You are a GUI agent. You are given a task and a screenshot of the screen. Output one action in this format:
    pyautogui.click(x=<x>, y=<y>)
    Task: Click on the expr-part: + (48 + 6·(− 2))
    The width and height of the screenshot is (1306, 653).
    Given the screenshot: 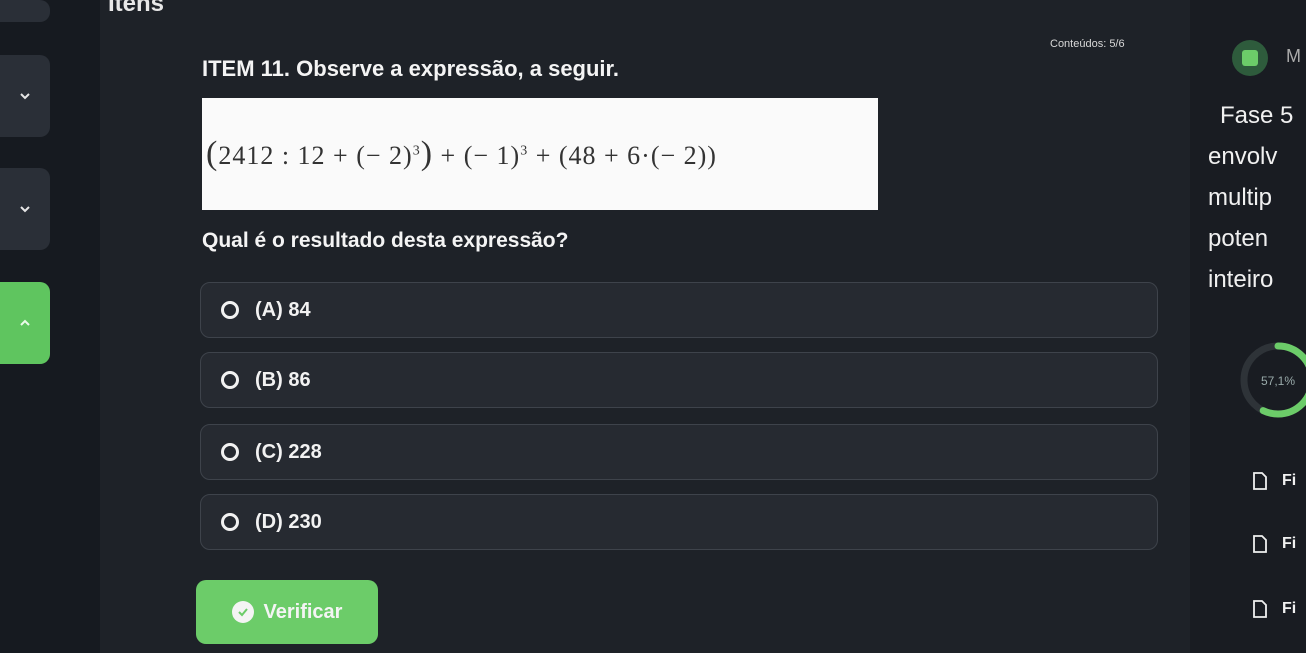 What is the action you would take?
    pyautogui.click(x=622, y=155)
    